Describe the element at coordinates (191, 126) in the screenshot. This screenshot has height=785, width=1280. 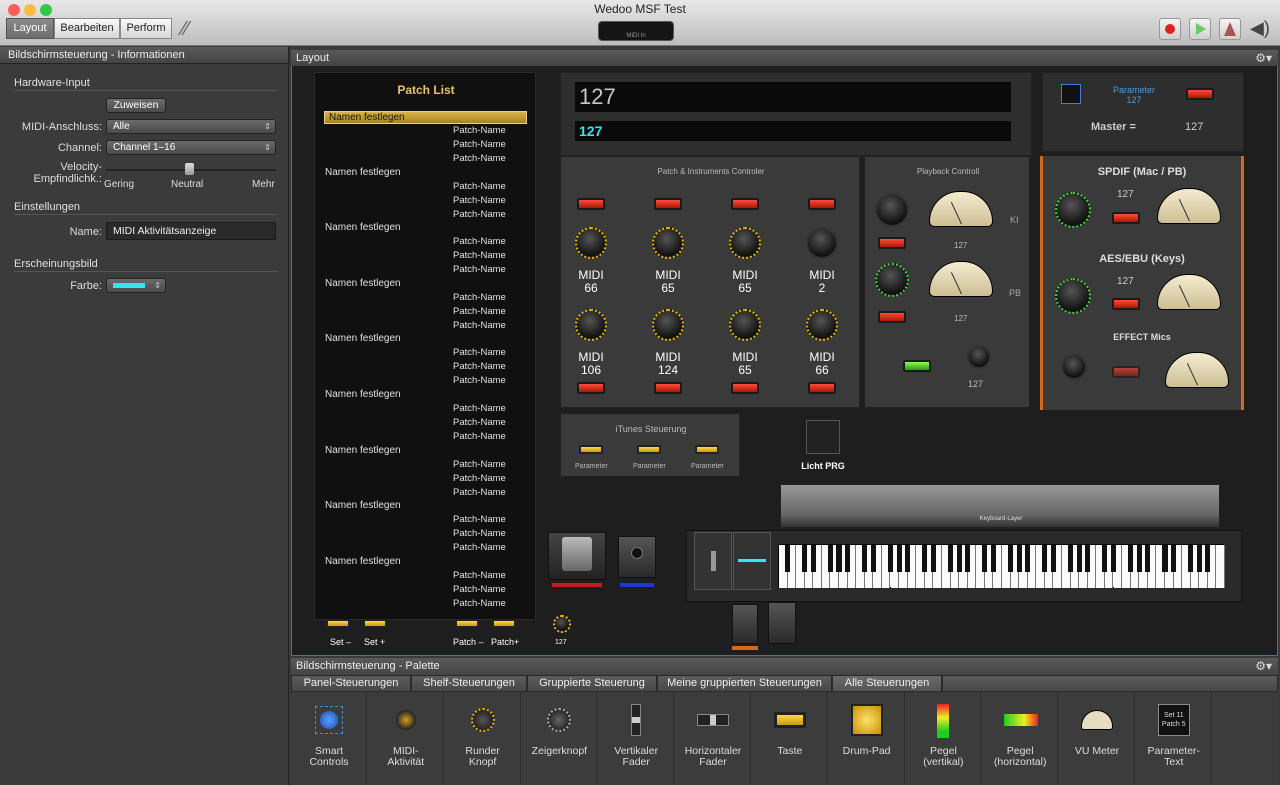
I see `midi-port-select: Alle ⇕` at that location.